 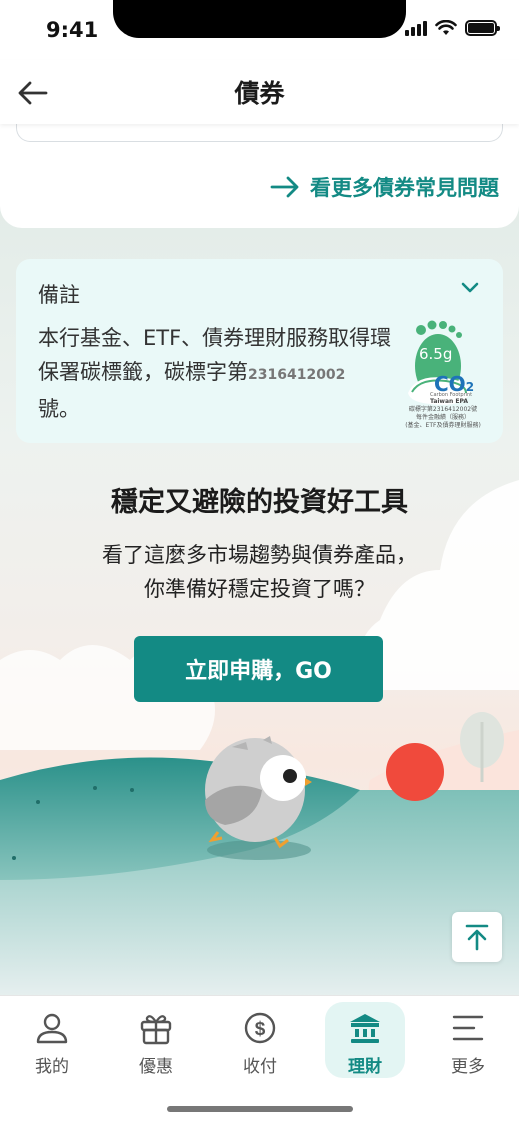 What do you see at coordinates (404, 188) in the screenshot?
I see `more-faq-label: 看更多債券常見問題` at bounding box center [404, 188].